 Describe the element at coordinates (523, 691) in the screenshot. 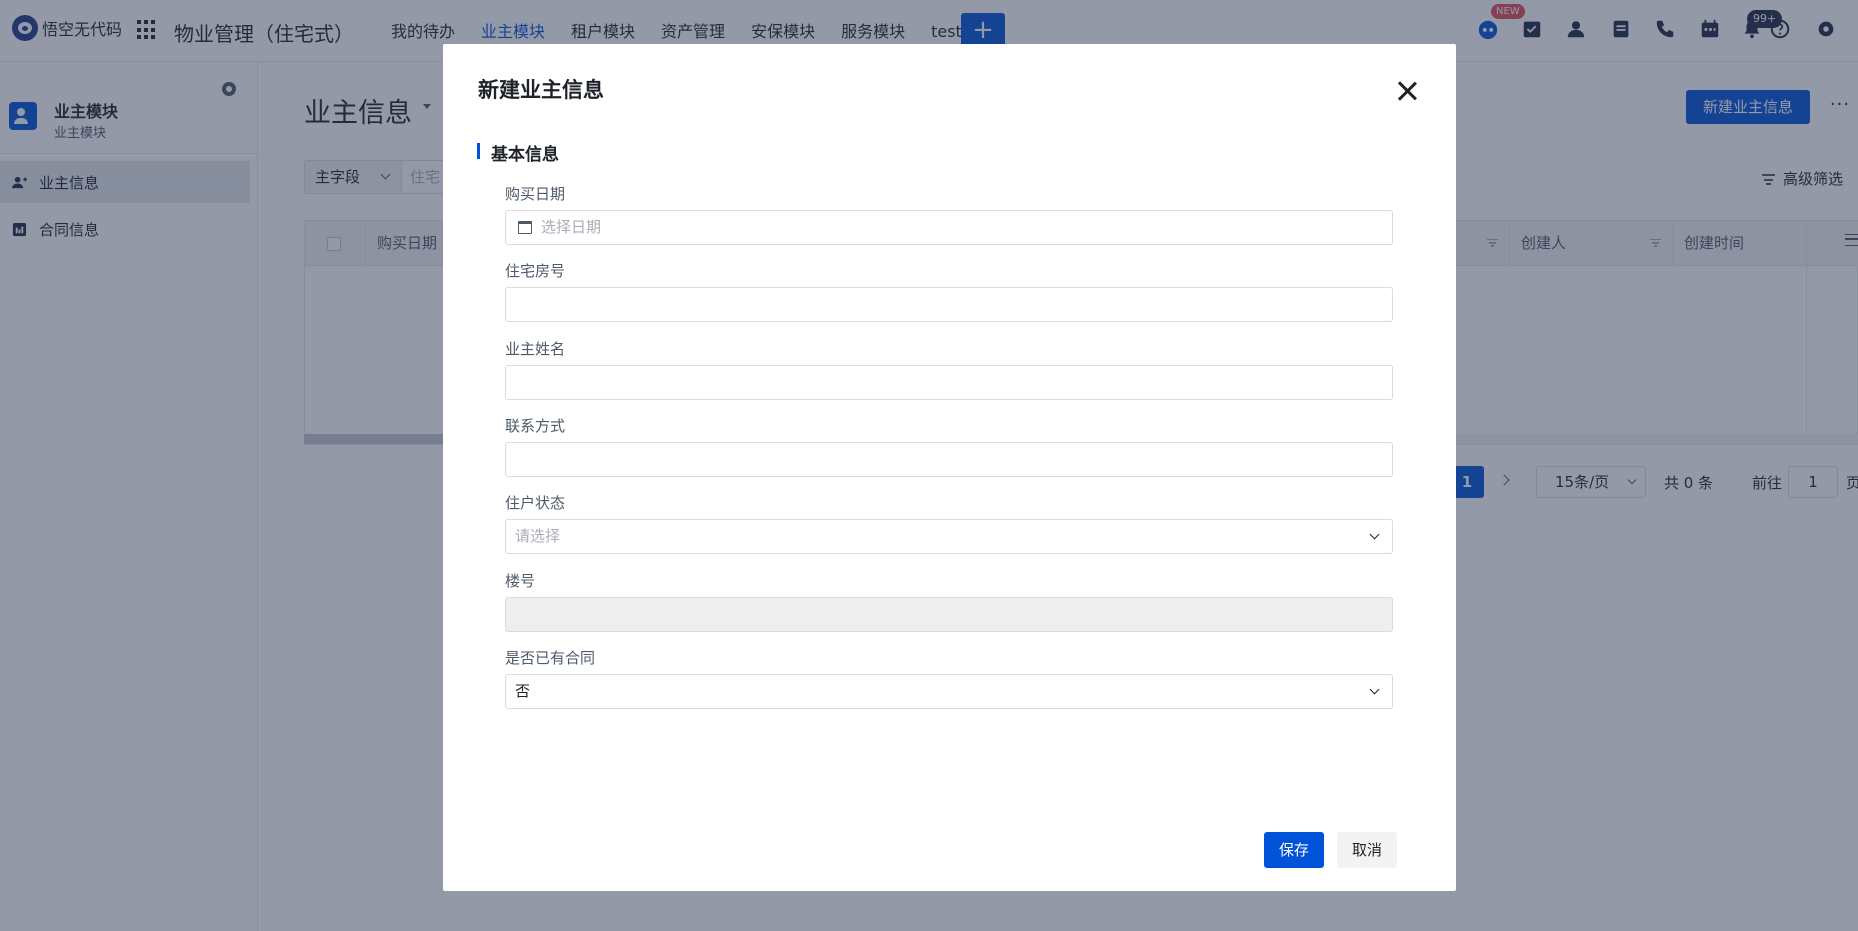

I see `has-contract-value: 否` at that location.